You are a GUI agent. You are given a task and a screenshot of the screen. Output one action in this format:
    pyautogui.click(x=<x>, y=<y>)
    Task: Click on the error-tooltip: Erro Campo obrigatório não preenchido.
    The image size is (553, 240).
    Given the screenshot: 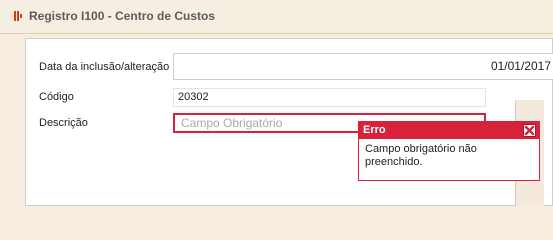 What is the action you would take?
    pyautogui.click(x=449, y=151)
    